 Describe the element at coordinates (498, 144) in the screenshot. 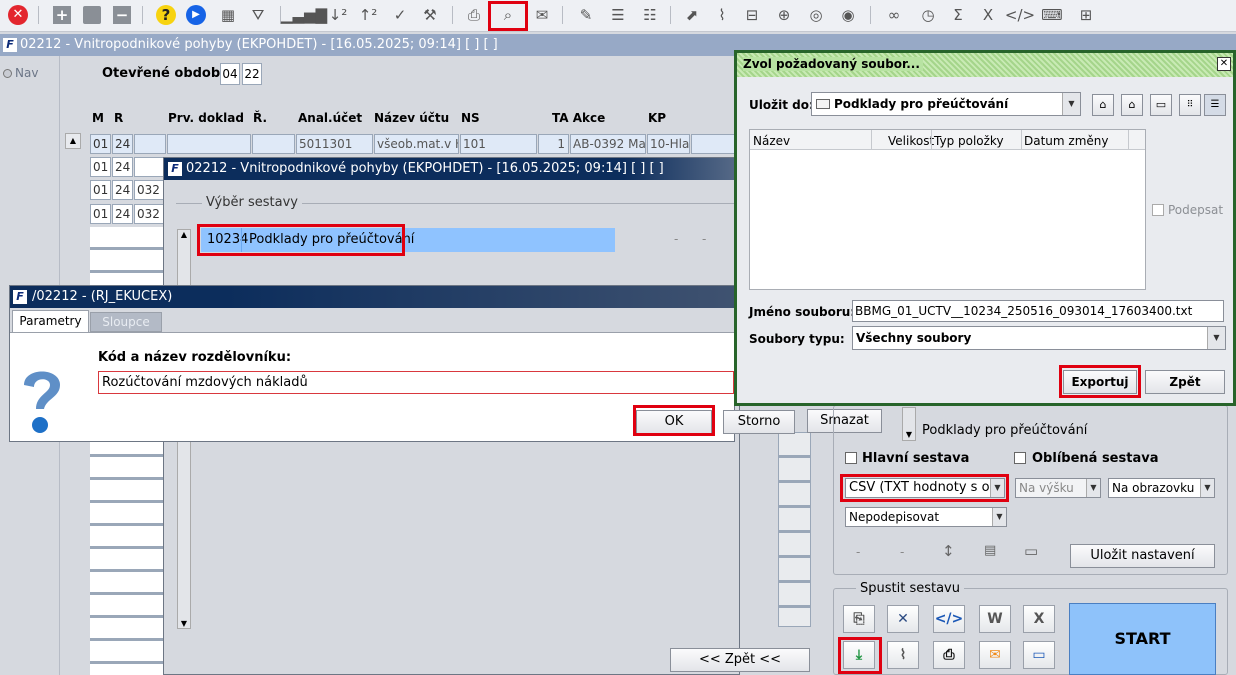

I see `row1-ns: 101` at that location.